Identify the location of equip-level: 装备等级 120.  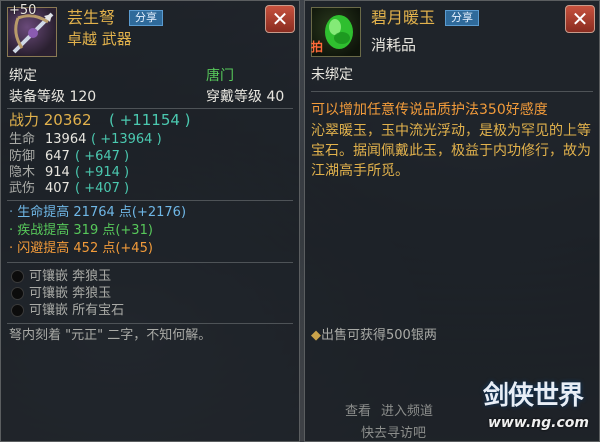
(53, 97).